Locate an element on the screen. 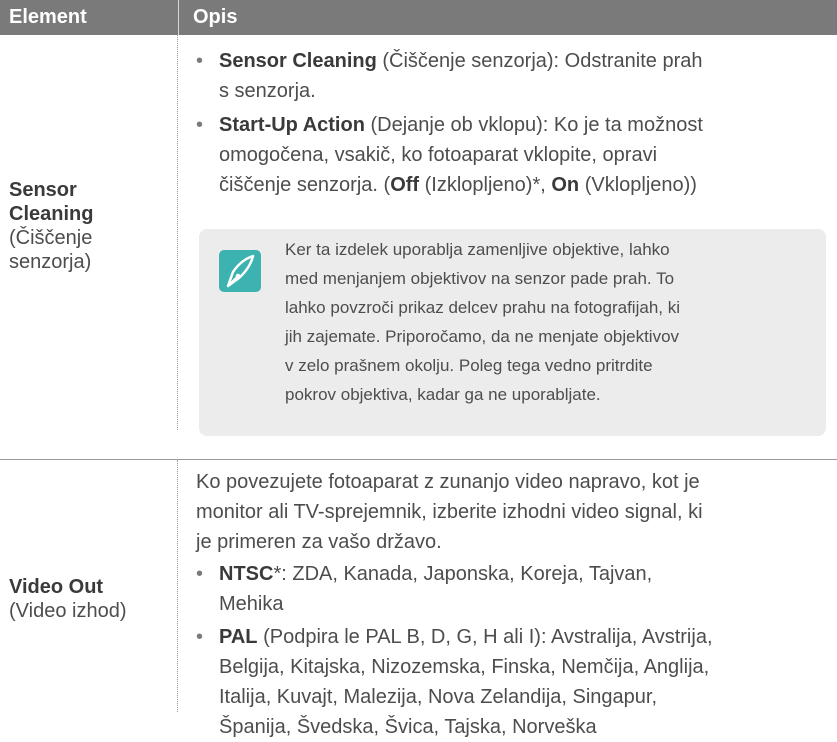 This screenshot has height=742, width=837. row-label-sensor-cleaning: Sensor Cleaning (Čiščenje senzorja) is located at coordinates (88, 226).